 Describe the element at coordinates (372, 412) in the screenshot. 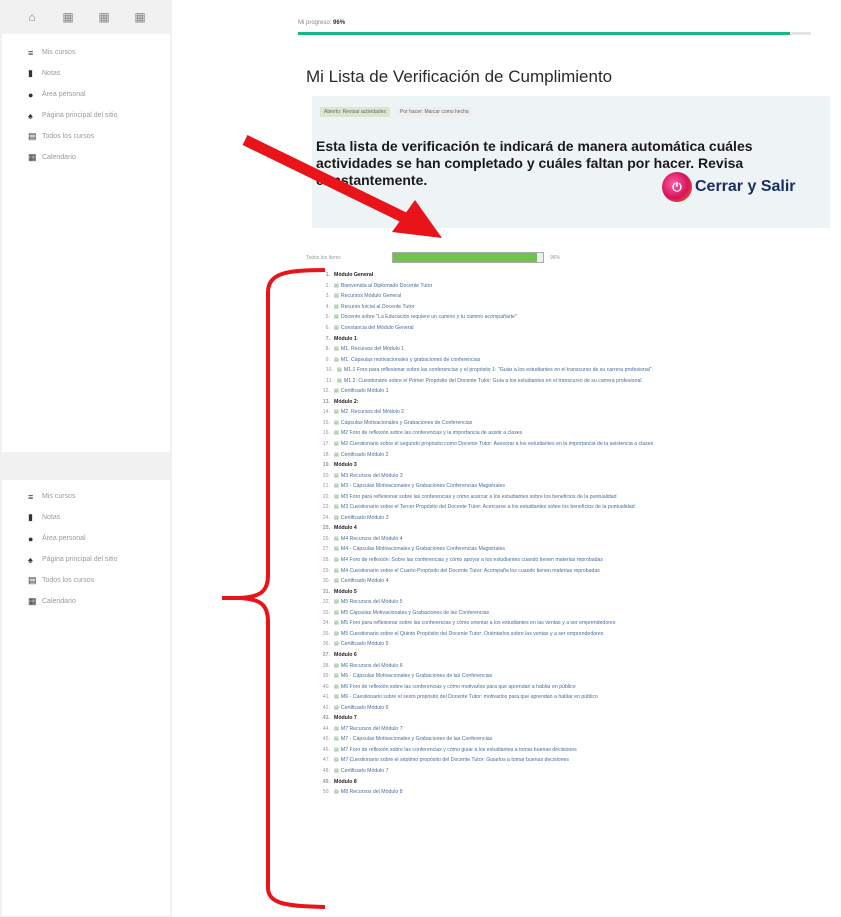

I see `checklist-text: M2. Recursos del Módulo 2` at that location.